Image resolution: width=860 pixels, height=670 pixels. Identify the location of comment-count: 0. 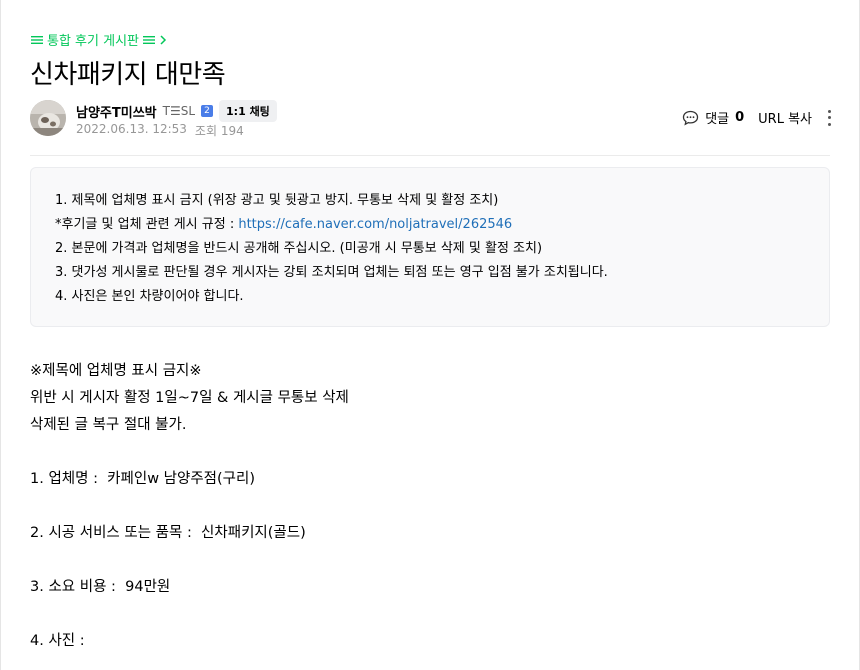
(740, 117).